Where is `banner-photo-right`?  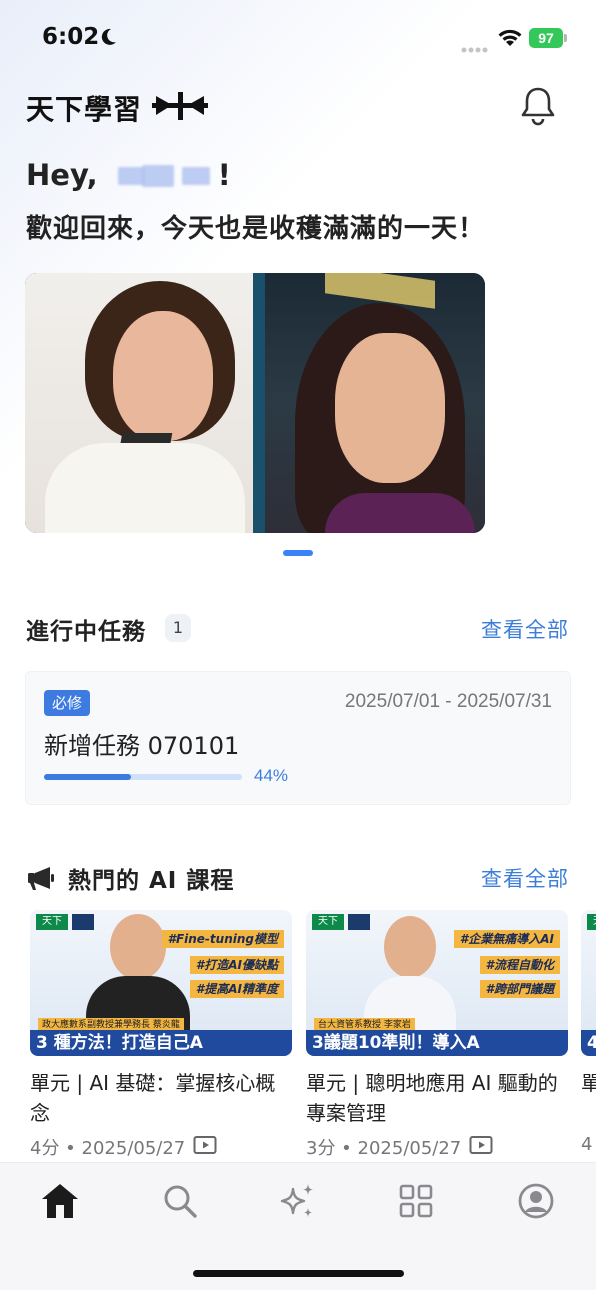
banner-photo-right is located at coordinates (375, 403).